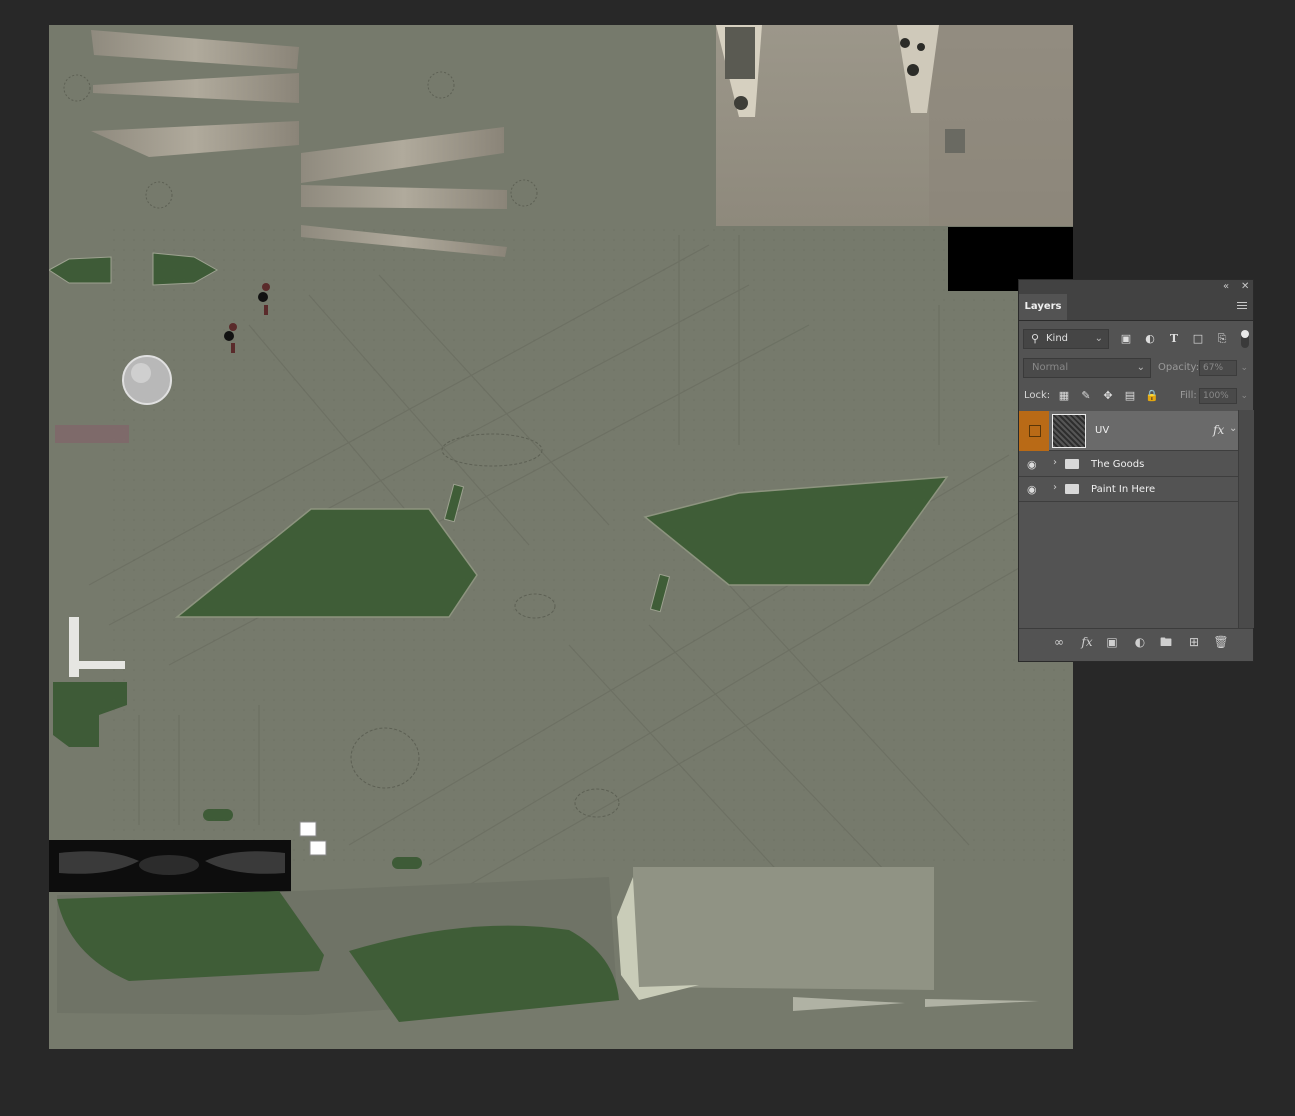 This screenshot has width=1295, height=1116. Describe the element at coordinates (1064, 396) in the screenshot. I see `lock-transparent-pixels-icon: ▦` at that location.